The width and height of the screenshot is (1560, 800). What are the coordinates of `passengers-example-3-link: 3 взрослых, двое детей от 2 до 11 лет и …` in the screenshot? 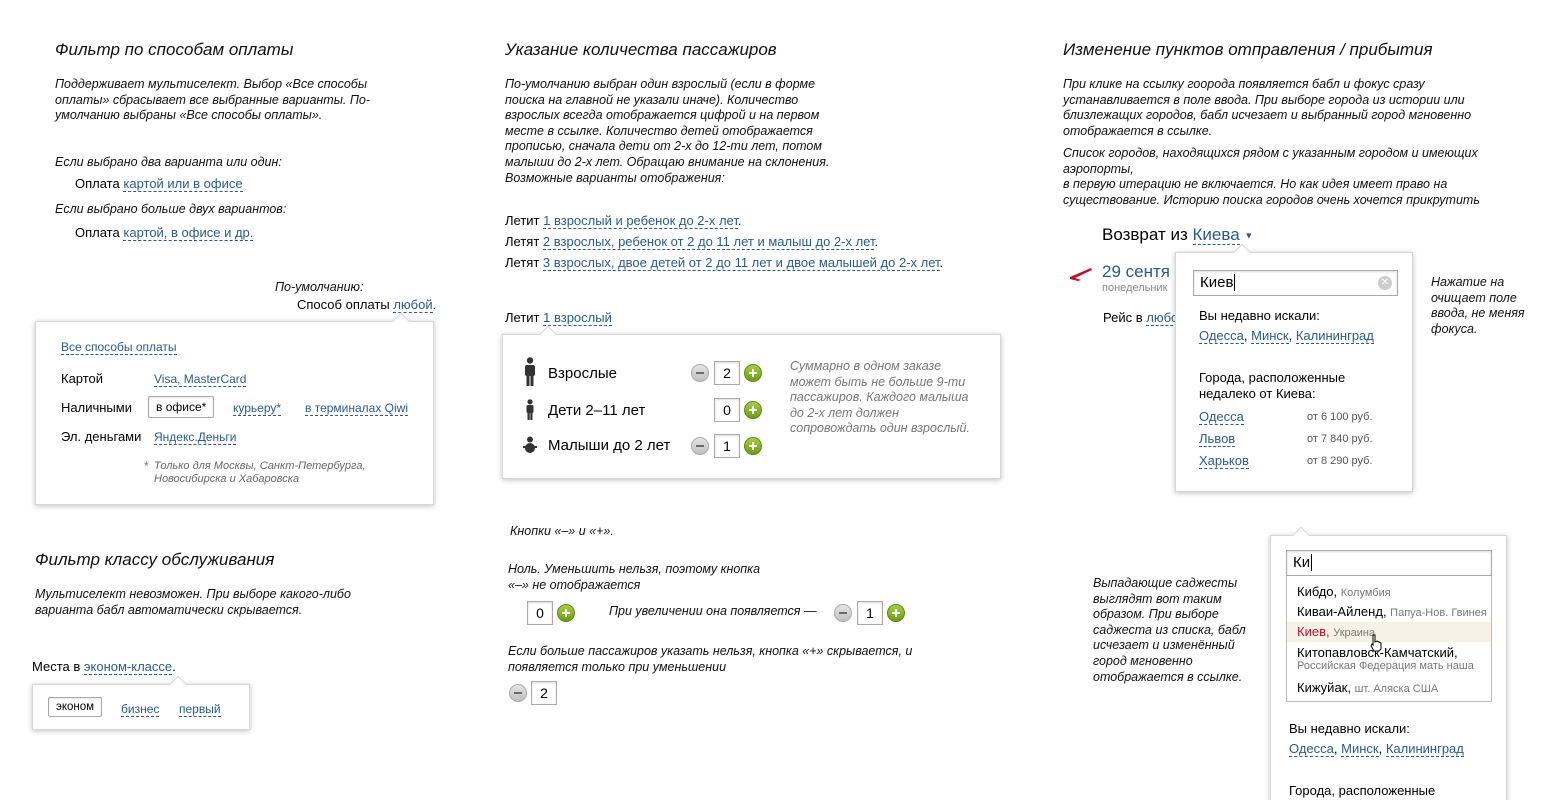 It's located at (741, 263).